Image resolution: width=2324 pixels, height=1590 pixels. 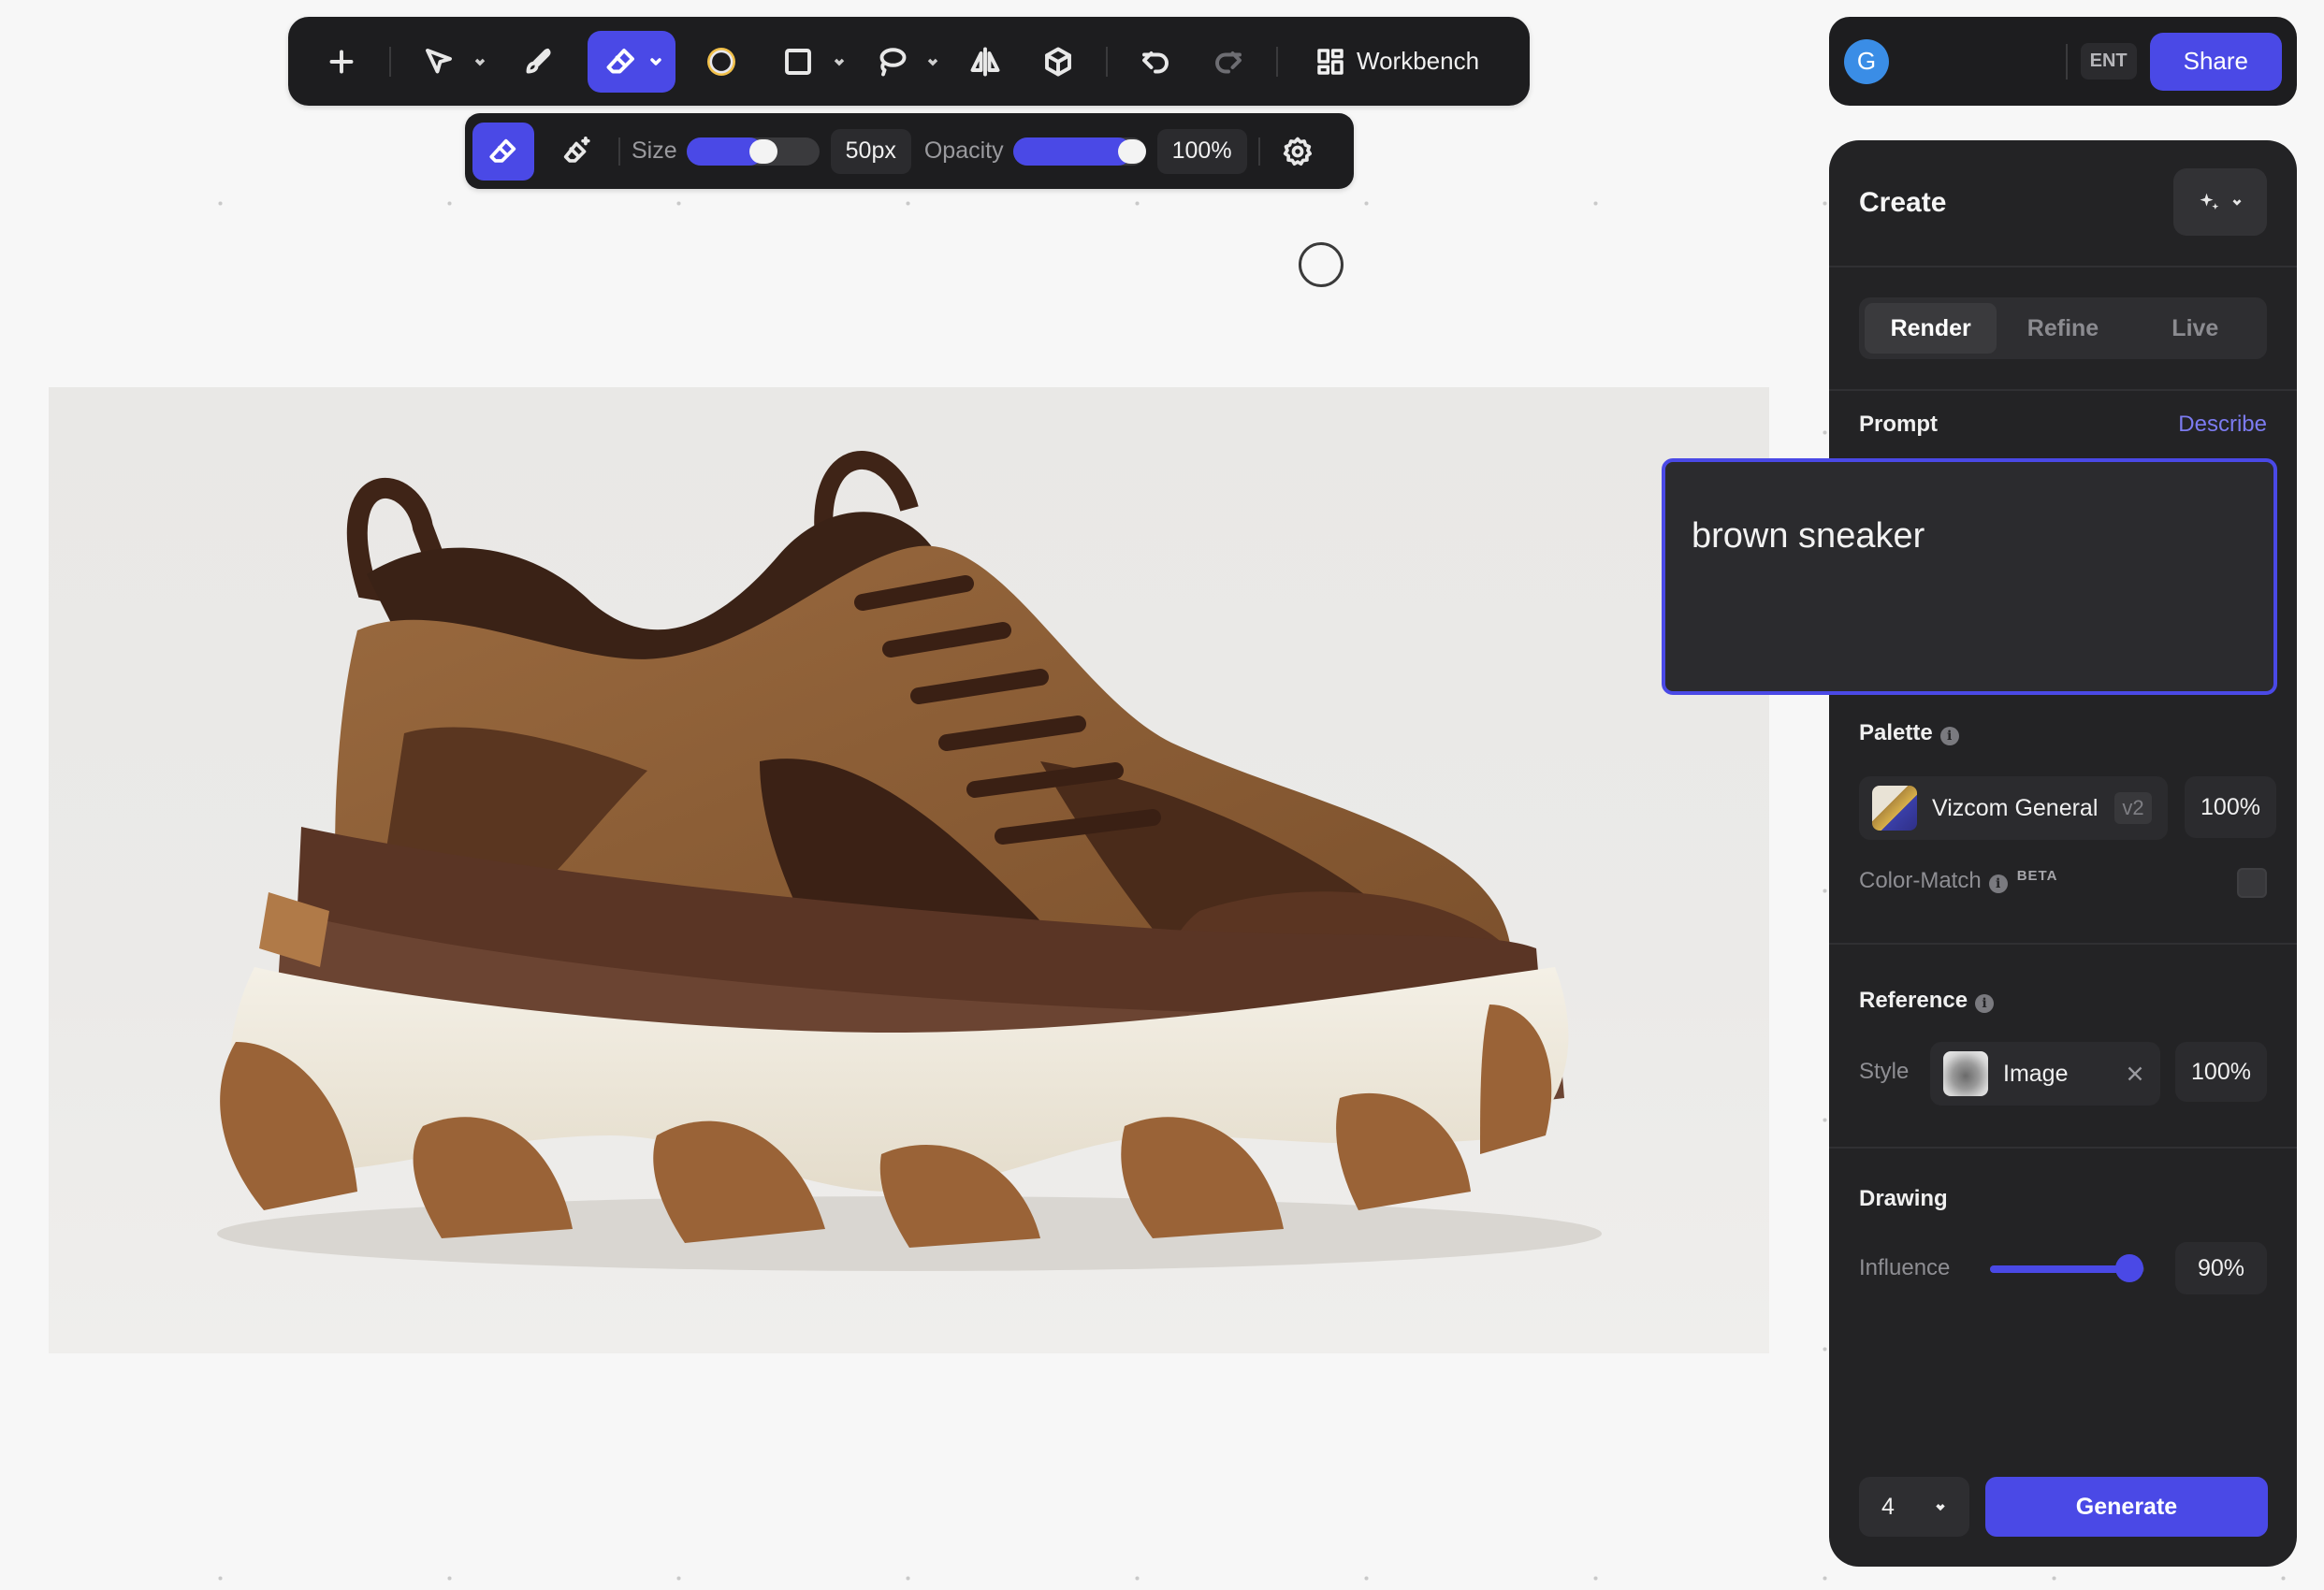 I want to click on palette-name: Vizcom General, so click(x=2016, y=807).